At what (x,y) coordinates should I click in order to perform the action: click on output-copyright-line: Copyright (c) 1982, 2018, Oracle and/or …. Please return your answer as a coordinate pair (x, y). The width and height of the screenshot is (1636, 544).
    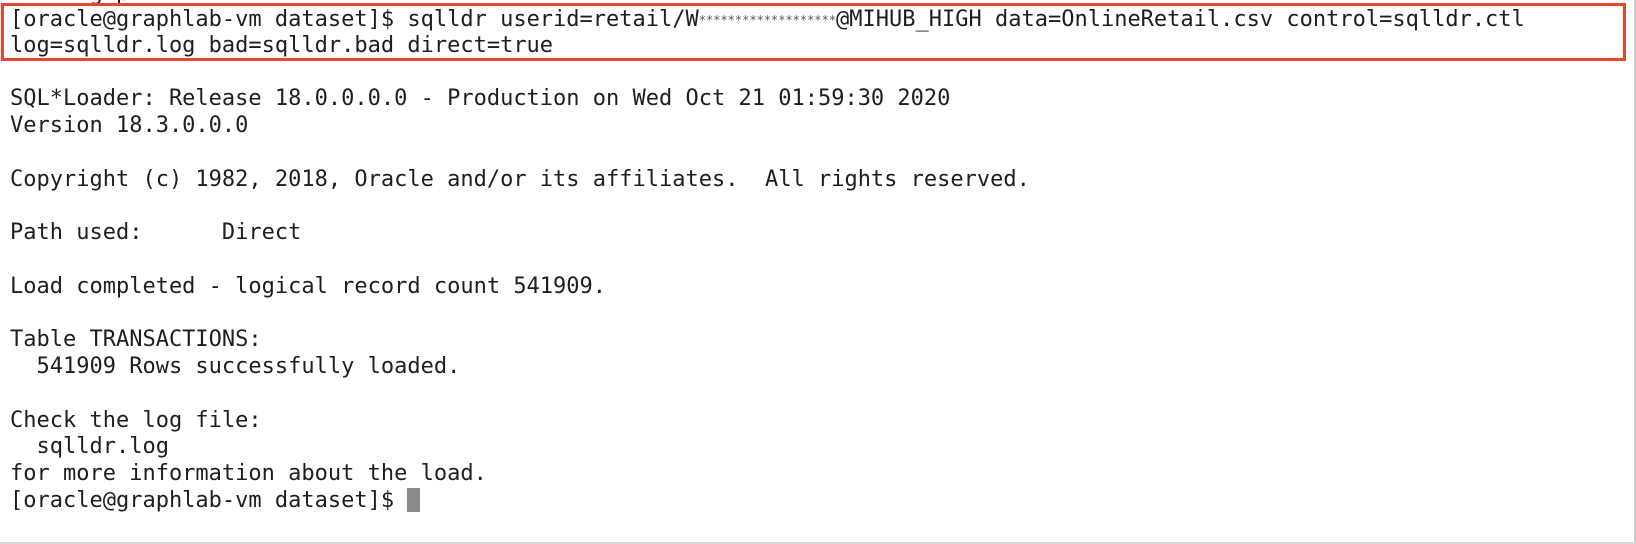
    Looking at the image, I should click on (520, 179).